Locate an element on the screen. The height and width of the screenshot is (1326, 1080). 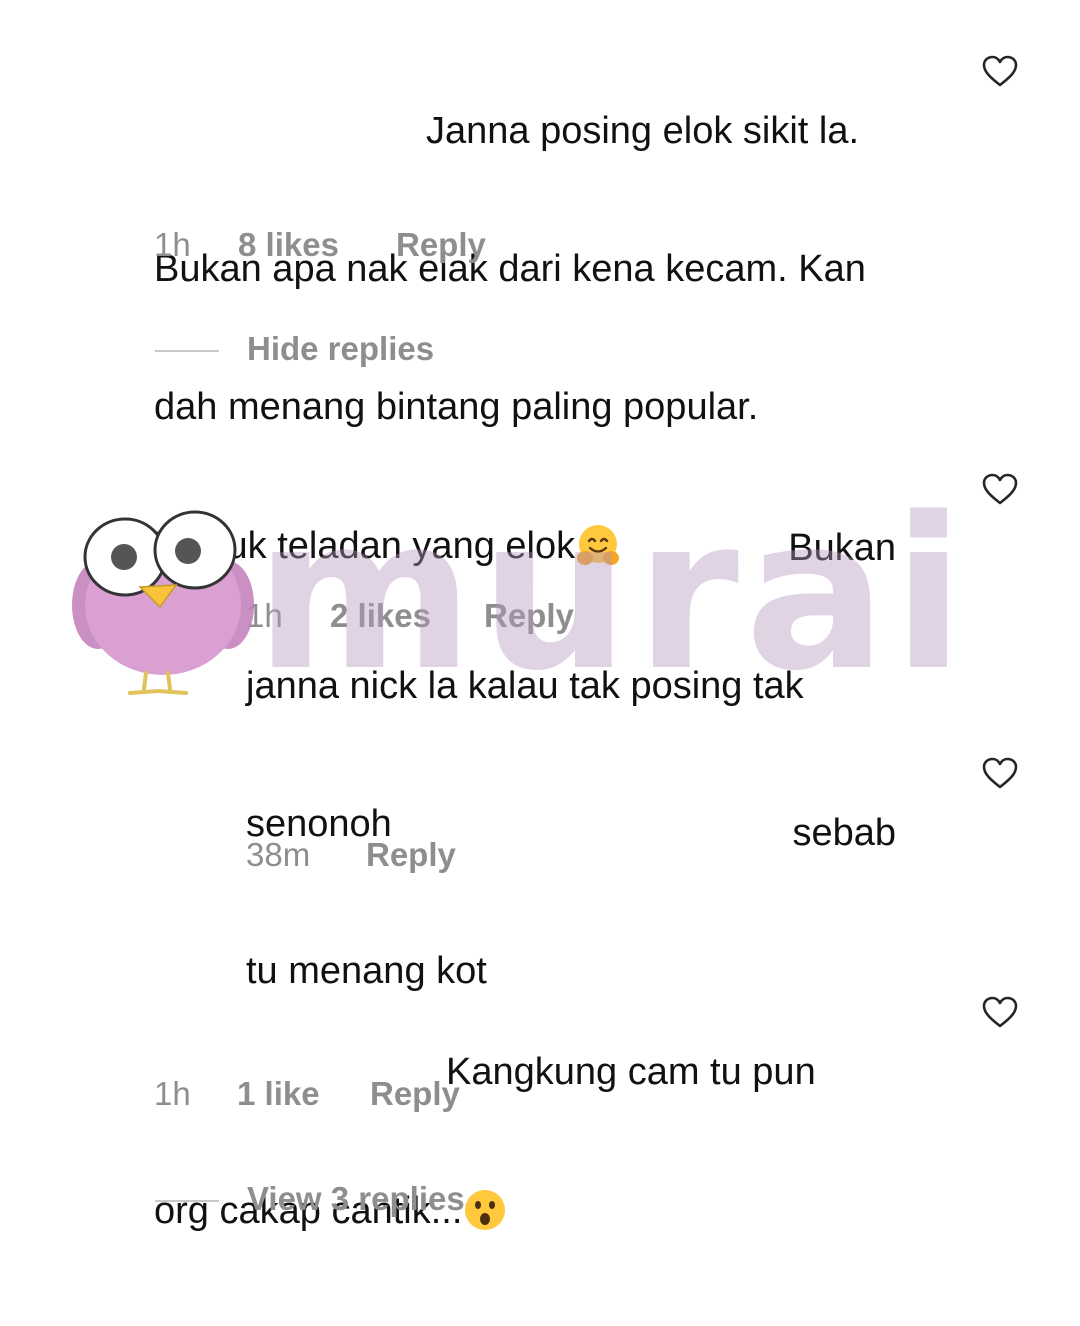
comment-2-likes: 2 likes is located at coordinates (380, 616).